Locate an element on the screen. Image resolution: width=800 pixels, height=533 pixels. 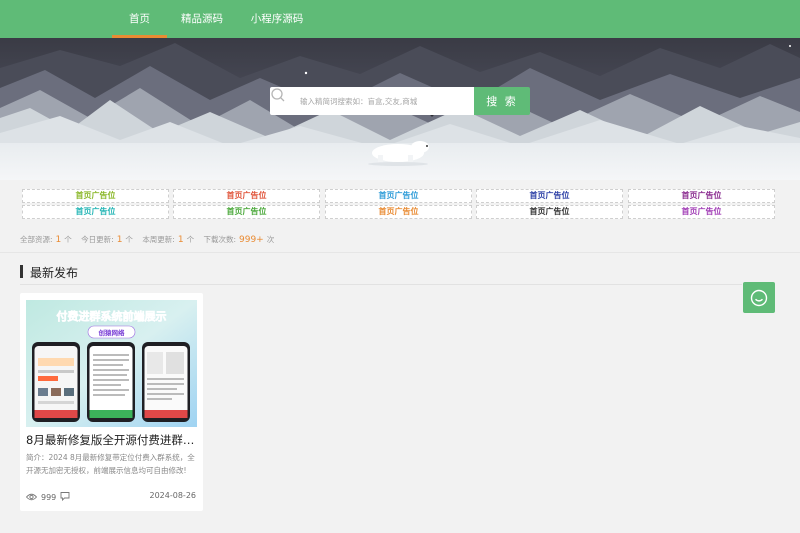
card-date: 2024-08-26 is located at coordinates (173, 495).